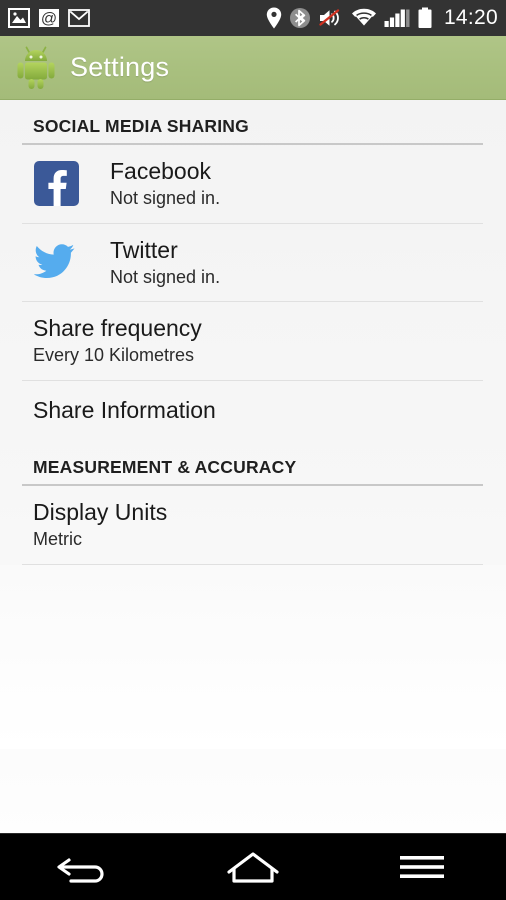  I want to click on settings-row-title: Display Units, so click(100, 511).